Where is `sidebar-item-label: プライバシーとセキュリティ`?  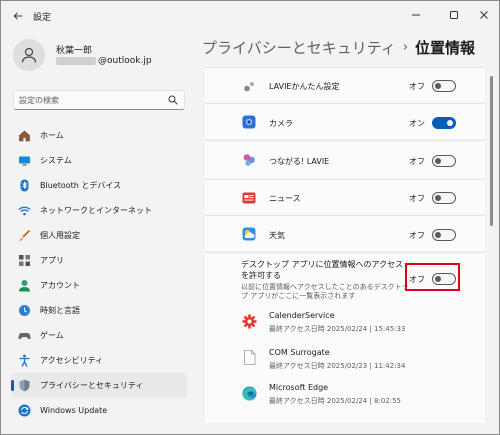 sidebar-item-label: プライバシーとセキュリティ is located at coordinates (92, 385).